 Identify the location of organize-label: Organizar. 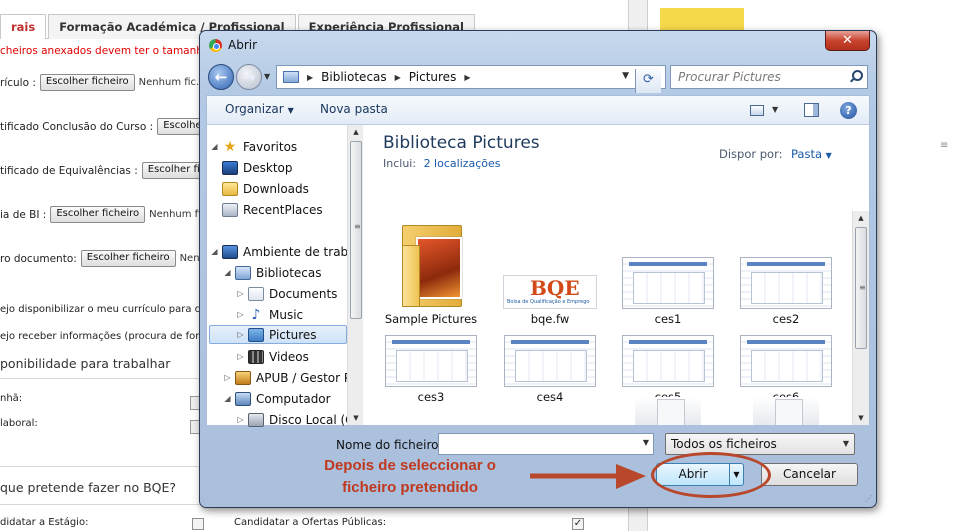
(254, 109).